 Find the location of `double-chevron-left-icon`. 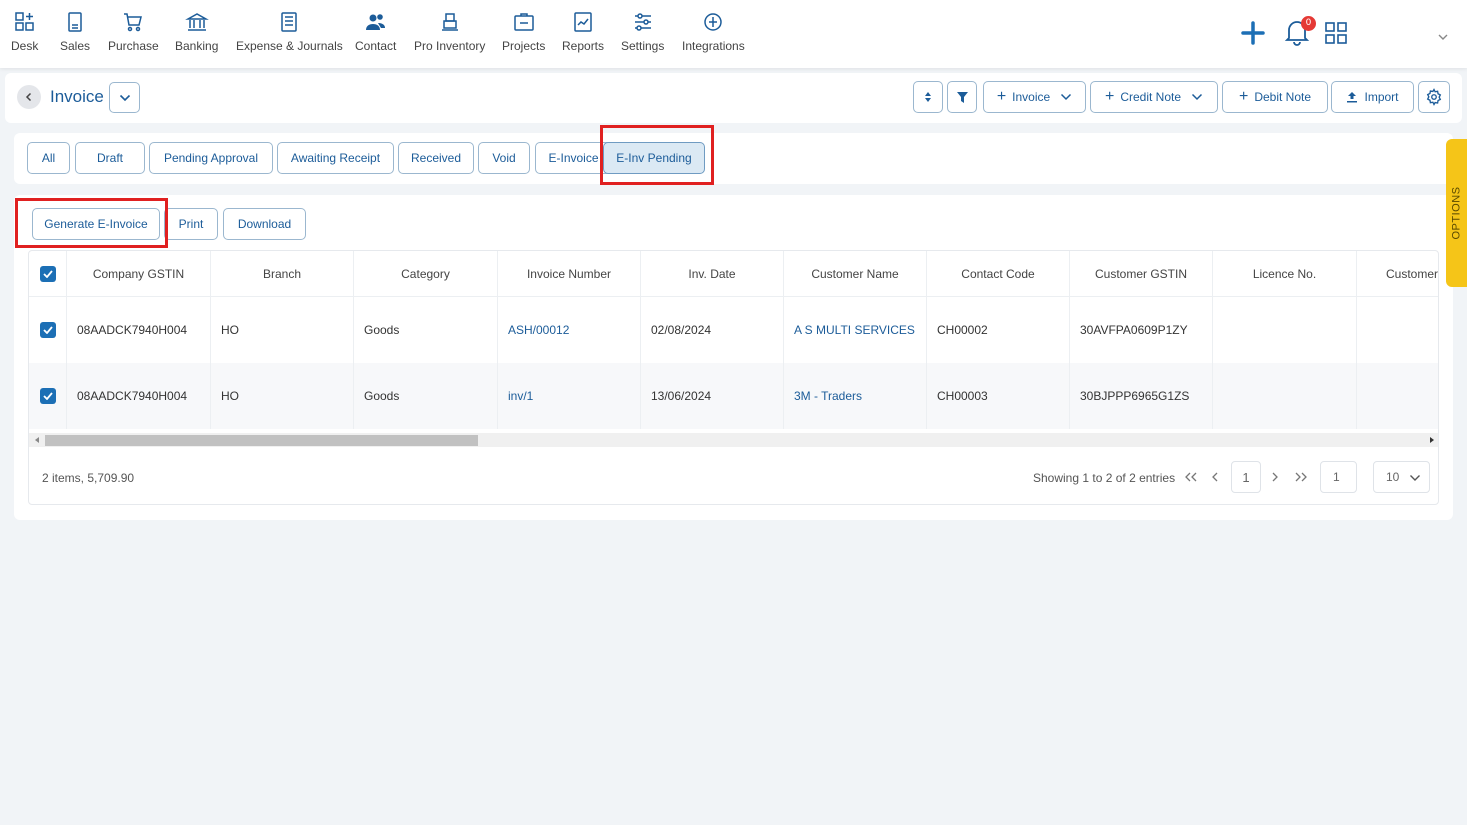

double-chevron-left-icon is located at coordinates (1191, 477).